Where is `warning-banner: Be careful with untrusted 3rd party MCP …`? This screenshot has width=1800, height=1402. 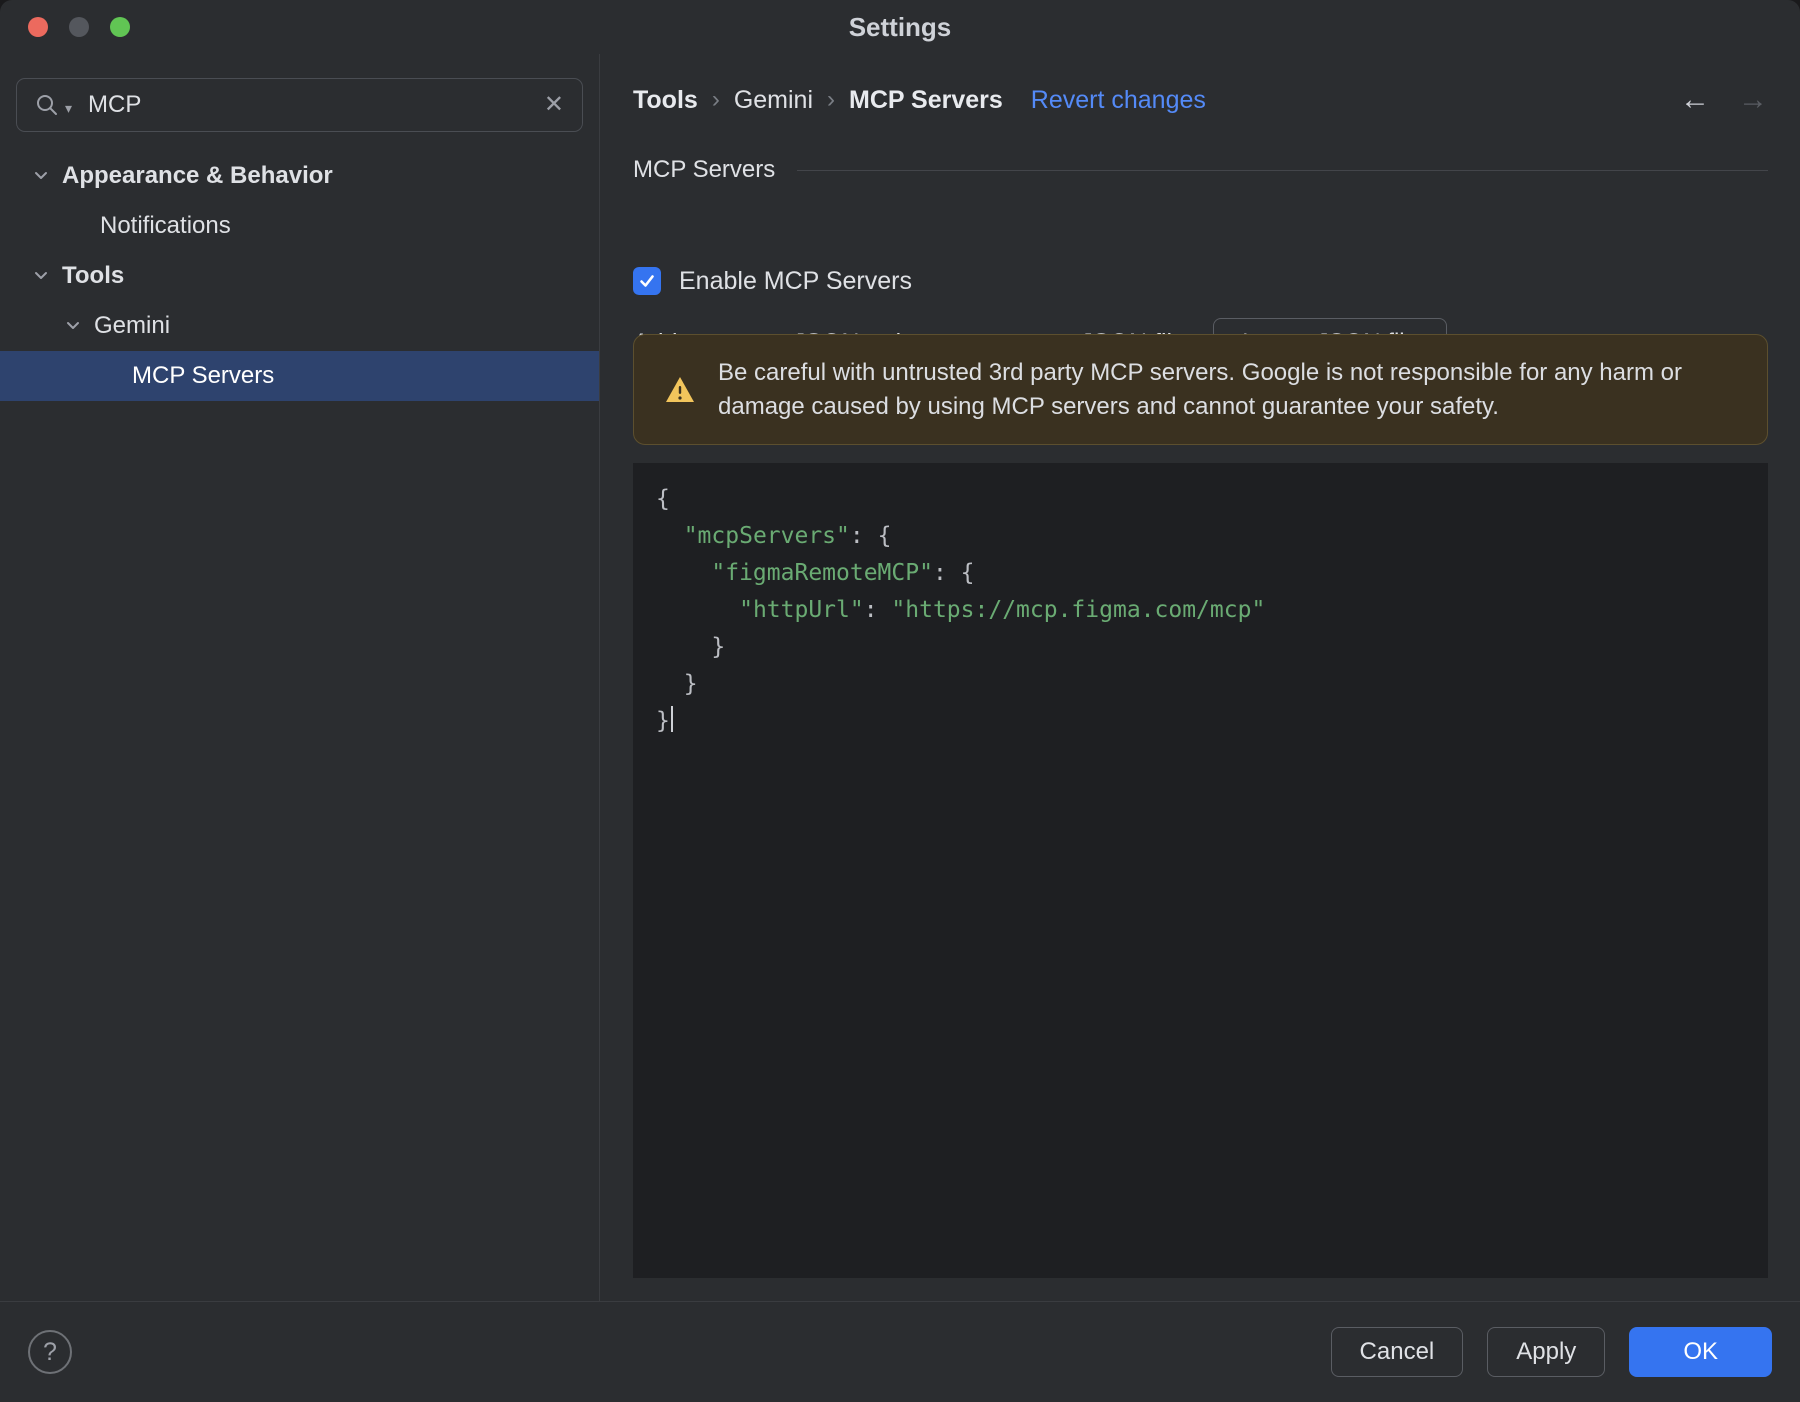 warning-banner: Be careful with untrusted 3rd party MCP … is located at coordinates (1200, 389).